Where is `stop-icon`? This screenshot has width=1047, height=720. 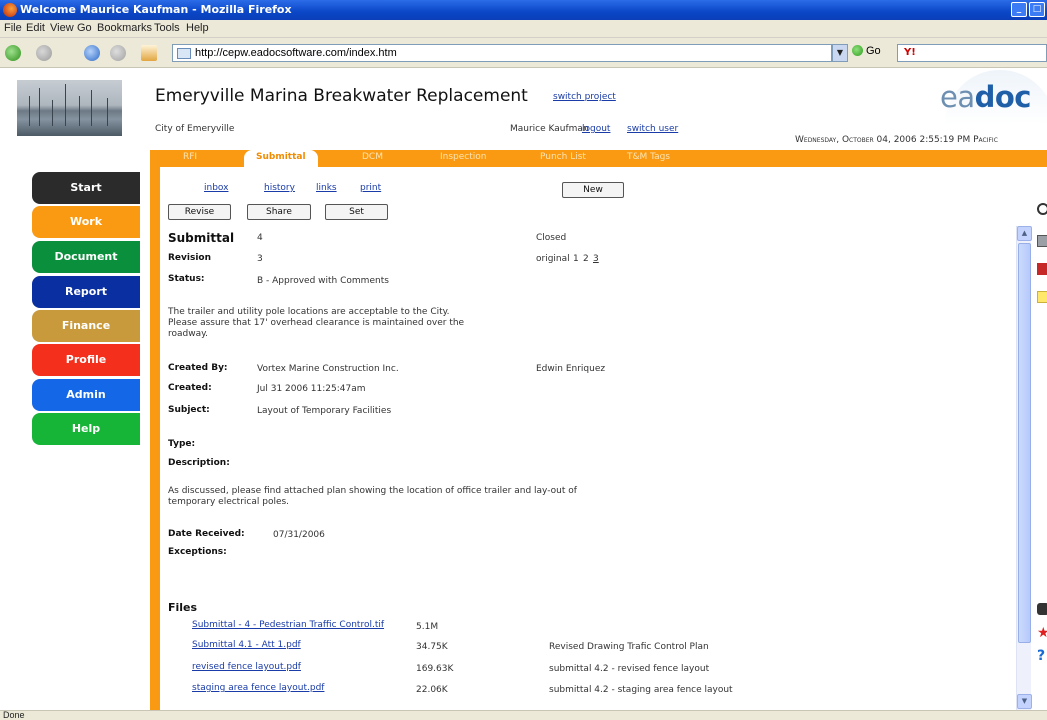
stop-icon is located at coordinates (118, 53).